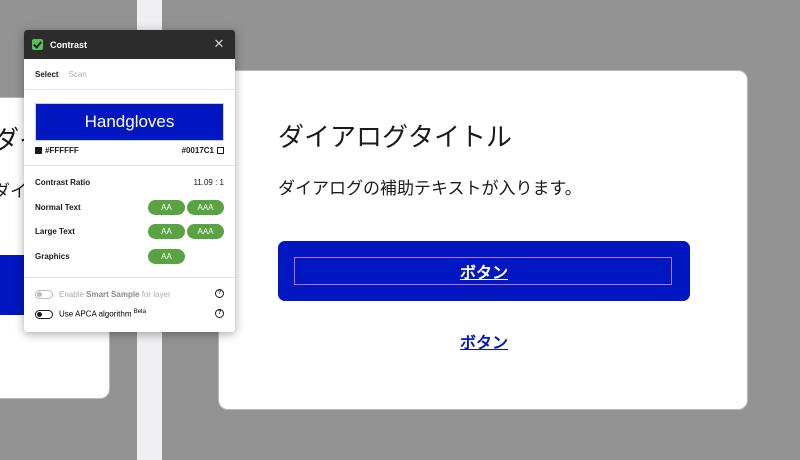 The width and height of the screenshot is (800, 460). I want to click on check-row-graphics: Graphics AA, so click(129, 256).